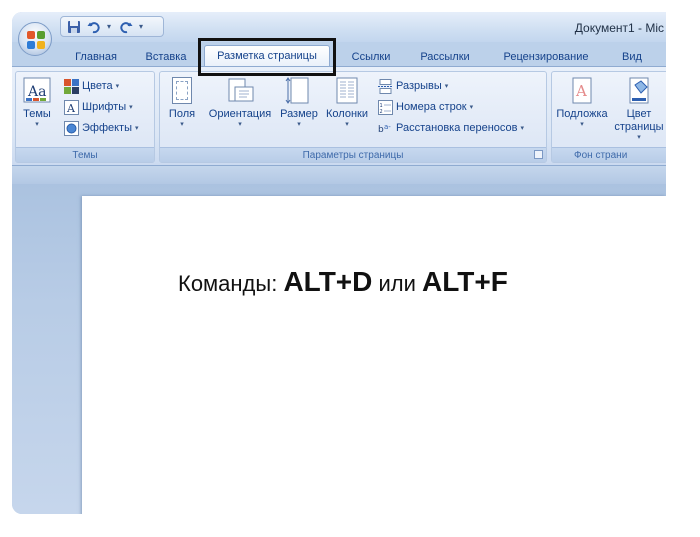  Describe the element at coordinates (582, 114) in the screenshot. I see `watermark-label: Подложка` at that location.